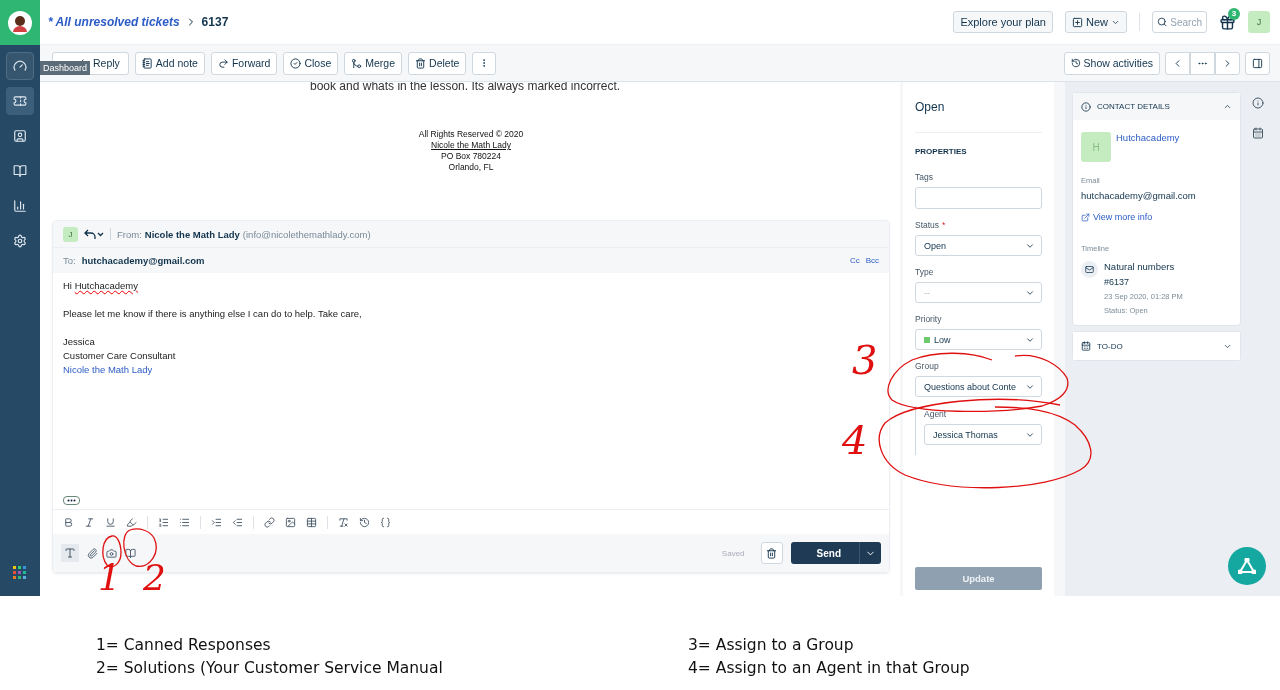 The height and width of the screenshot is (690, 1280). I want to click on external-link-icon, so click(1085, 217).